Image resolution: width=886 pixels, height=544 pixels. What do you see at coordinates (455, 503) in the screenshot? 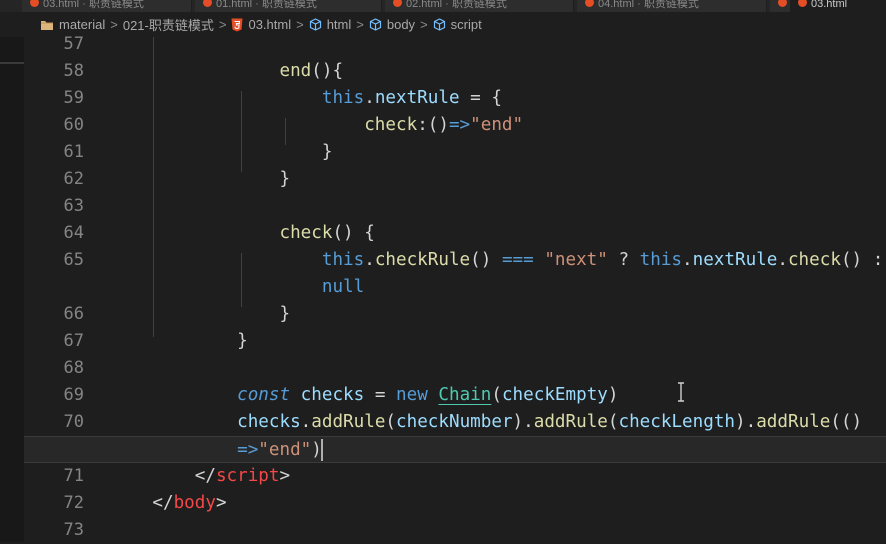
I see `code-line: 72 </body>` at bounding box center [455, 503].